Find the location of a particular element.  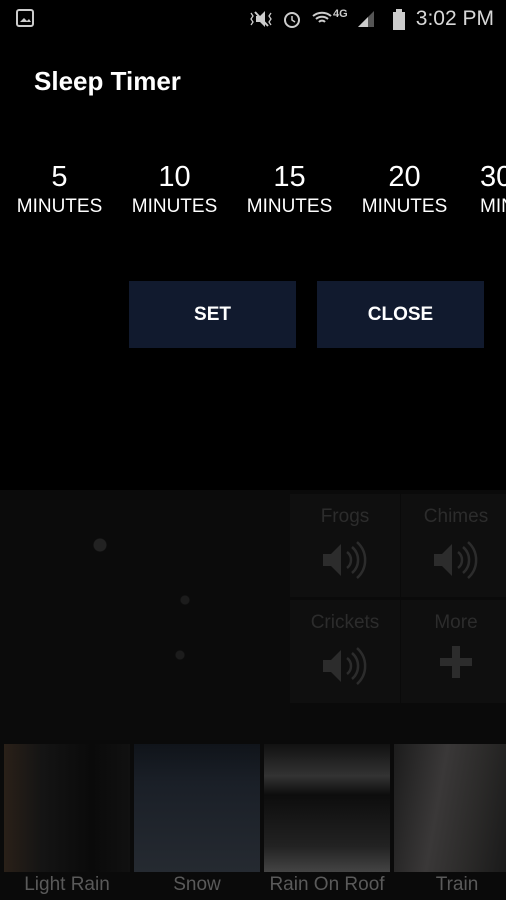

option-value: 30 is located at coordinates (493, 177).